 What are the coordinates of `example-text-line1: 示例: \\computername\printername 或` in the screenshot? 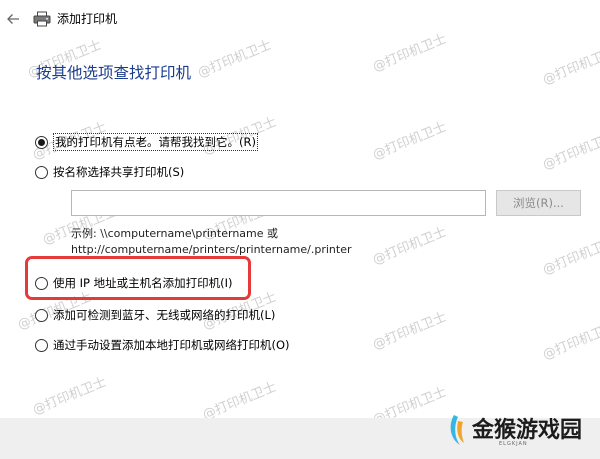 It's located at (175, 233).